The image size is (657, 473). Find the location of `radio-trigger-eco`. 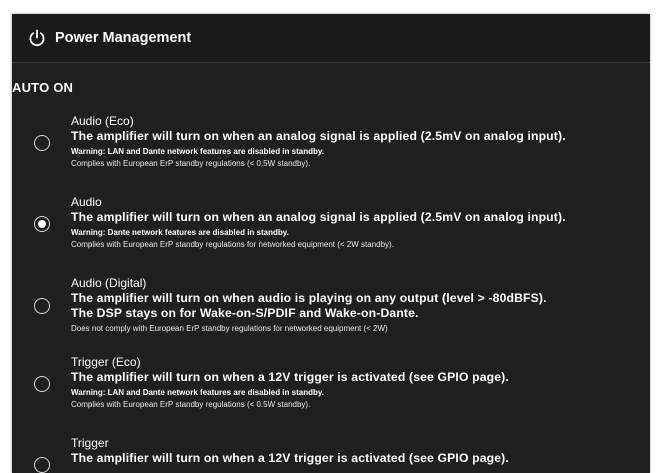

radio-trigger-eco is located at coordinates (42, 384).